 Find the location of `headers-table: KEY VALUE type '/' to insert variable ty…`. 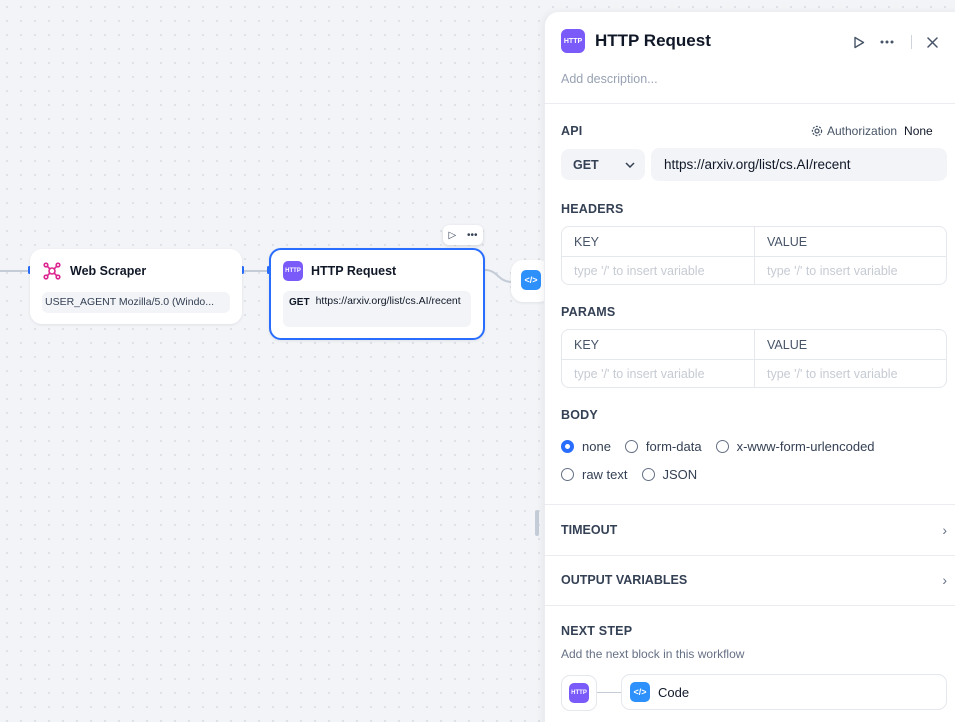

headers-table: KEY VALUE type '/' to insert variable ty… is located at coordinates (754, 255).